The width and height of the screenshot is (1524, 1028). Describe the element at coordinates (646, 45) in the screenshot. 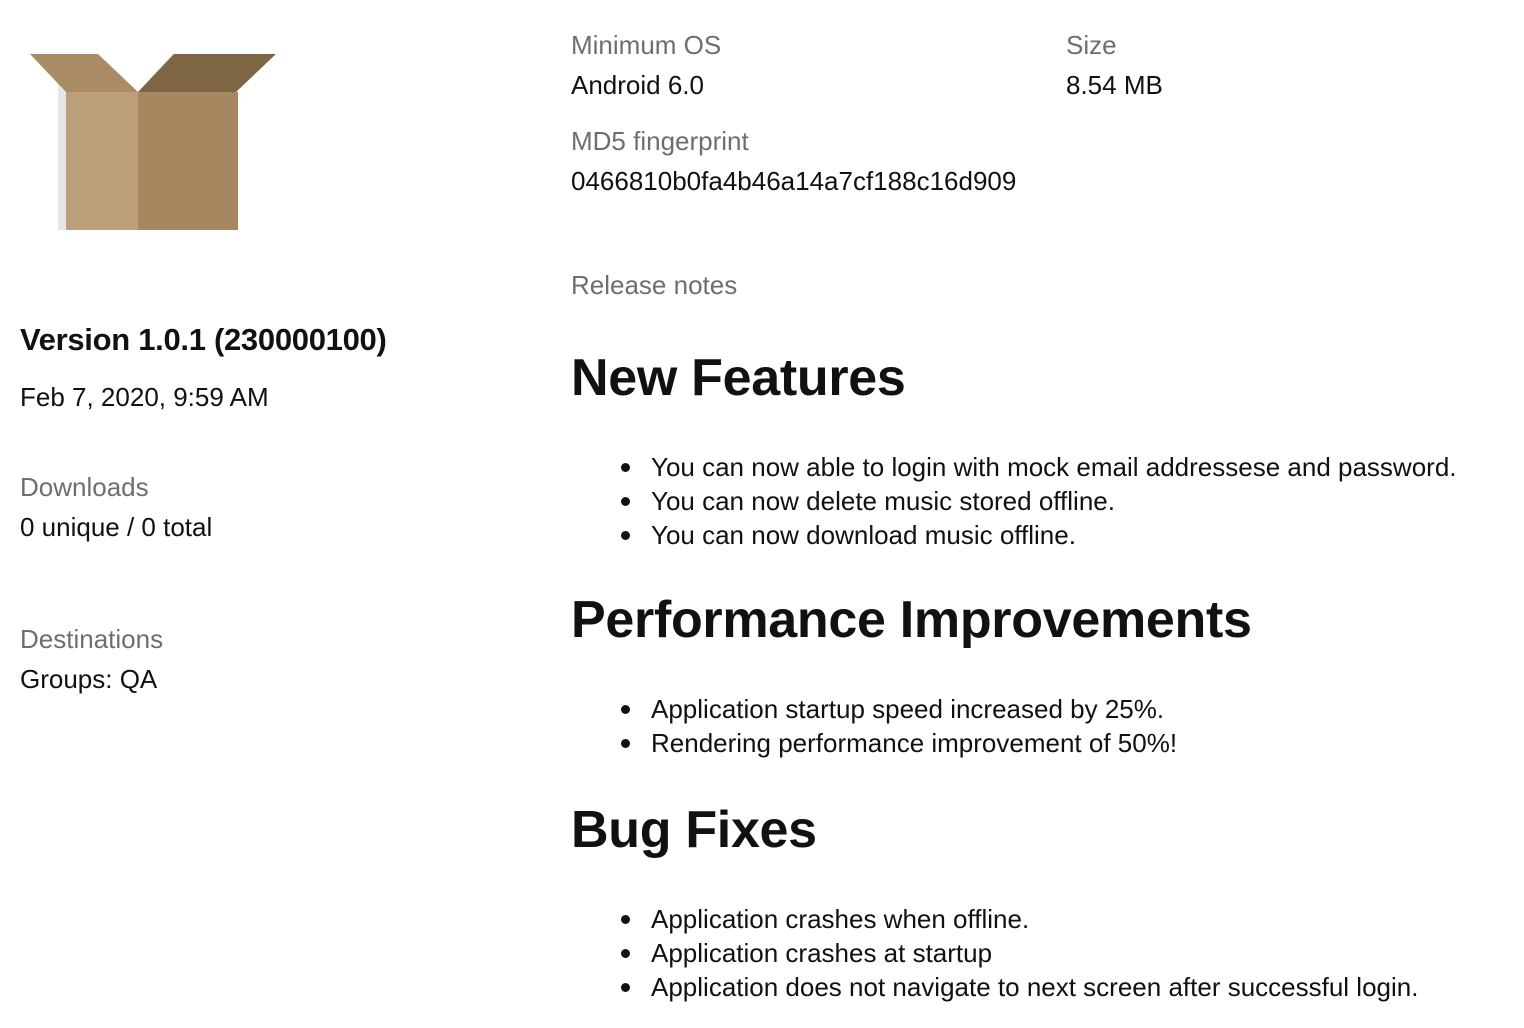

I see `minimum-os-label: Minimum OS` at that location.